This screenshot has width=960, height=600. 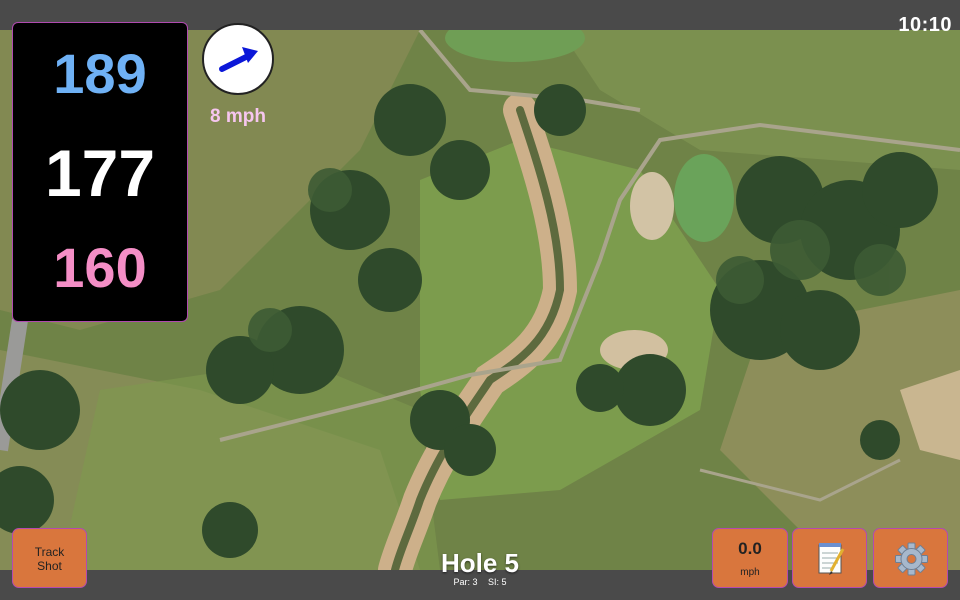 What do you see at coordinates (480, 563) in the screenshot?
I see `hole-title: Hole 5` at bounding box center [480, 563].